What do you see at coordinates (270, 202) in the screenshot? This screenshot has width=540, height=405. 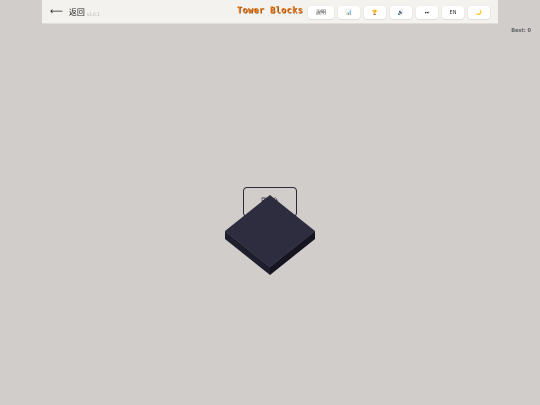 I see `start-button: 開始` at bounding box center [270, 202].